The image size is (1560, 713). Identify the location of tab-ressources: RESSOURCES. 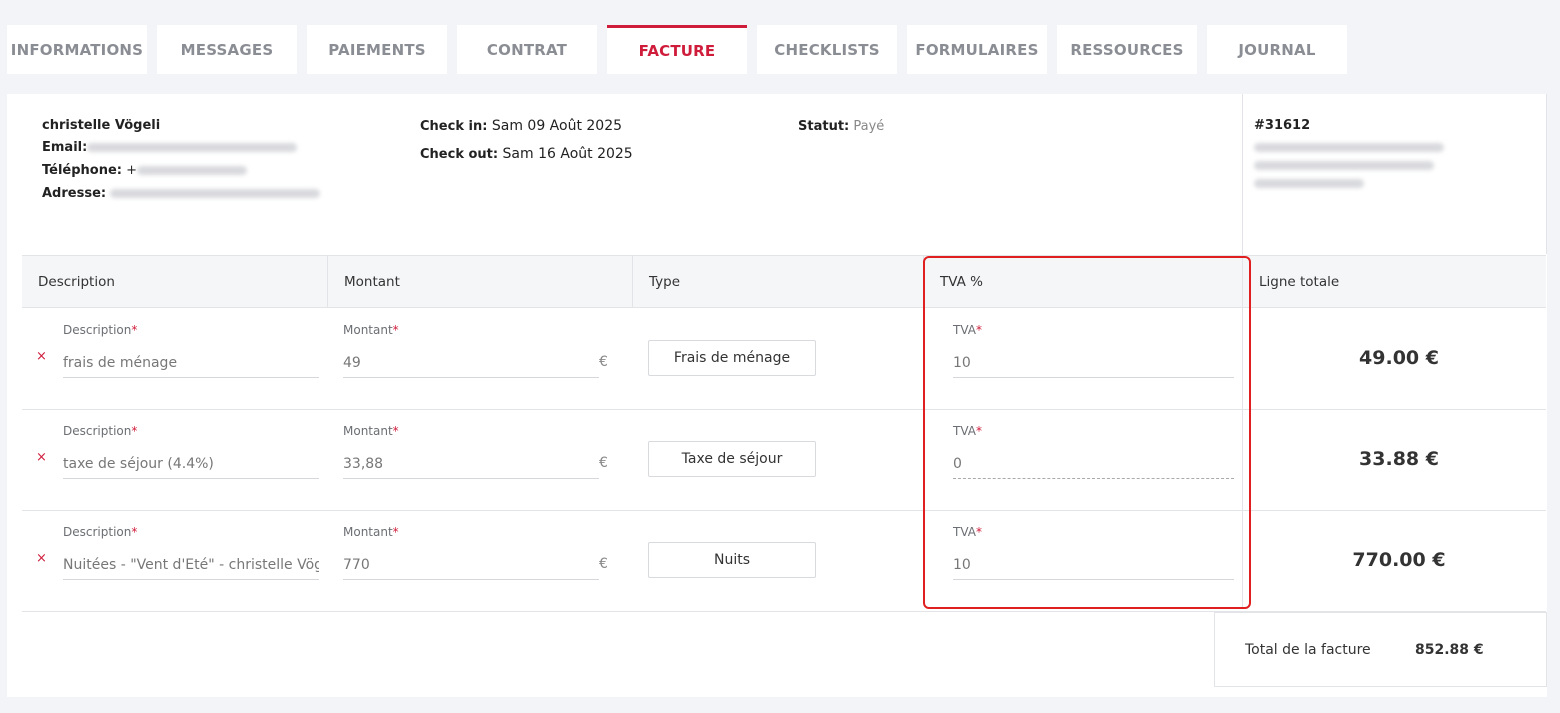
(1127, 49).